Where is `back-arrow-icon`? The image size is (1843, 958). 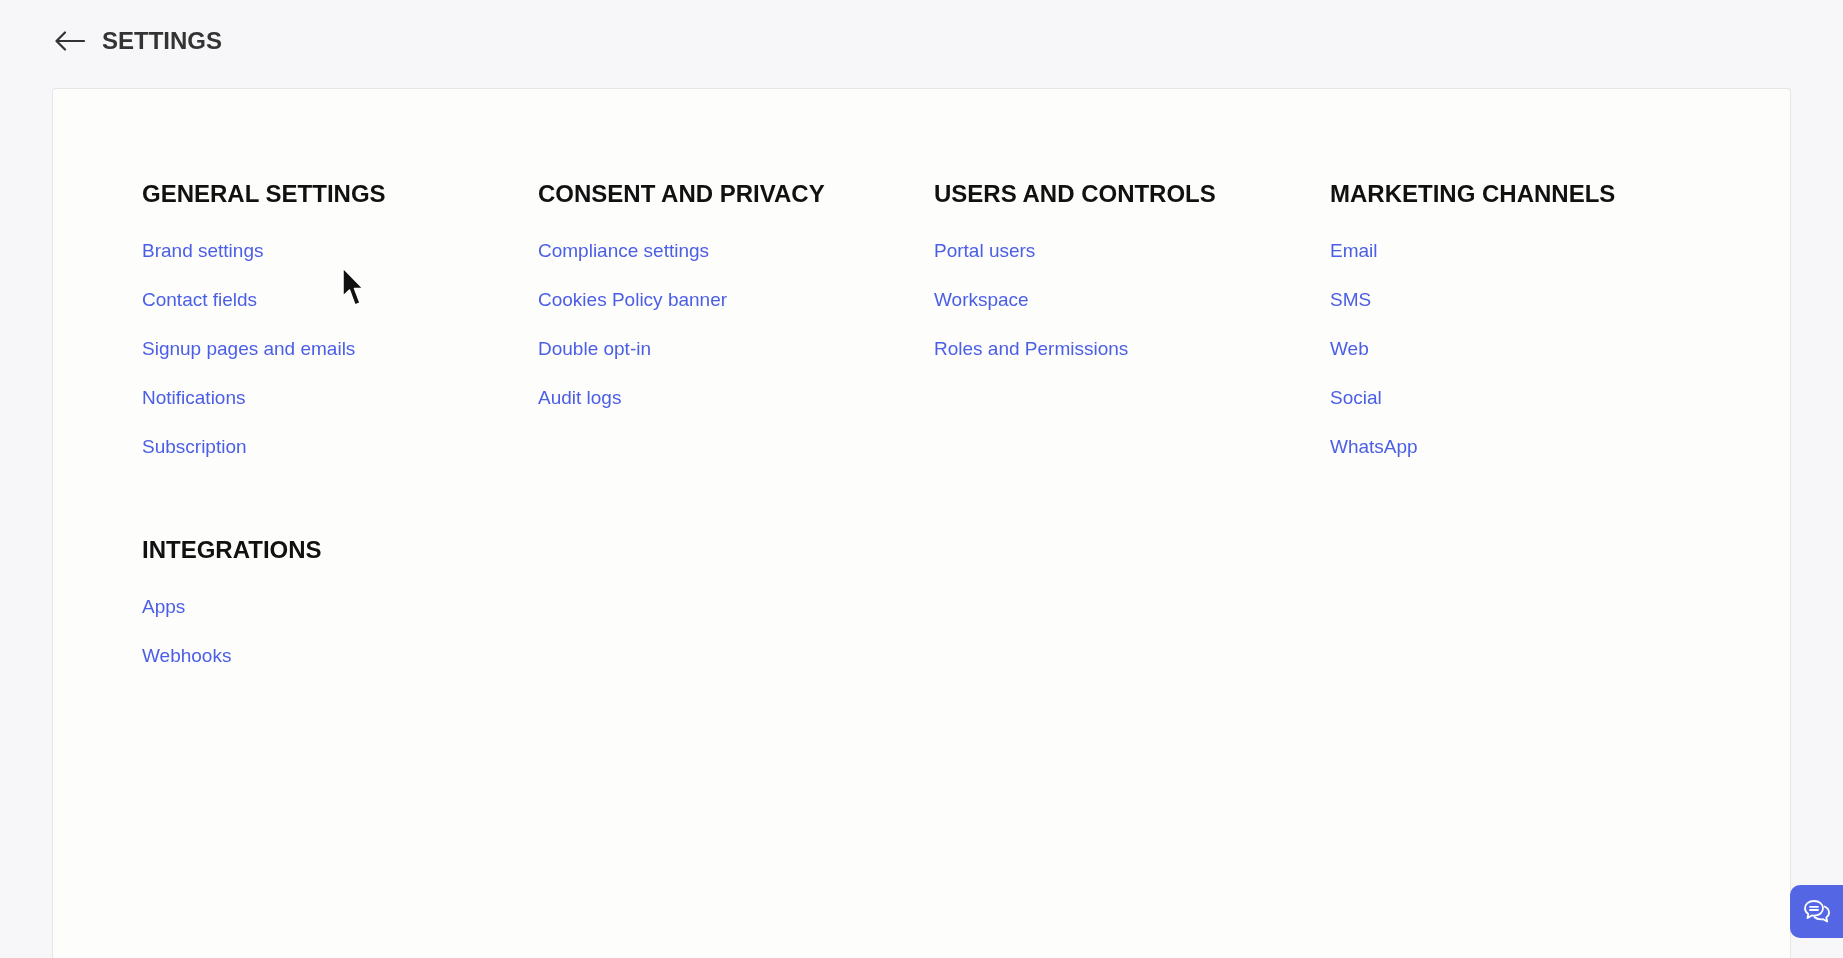
back-arrow-icon is located at coordinates (70, 41).